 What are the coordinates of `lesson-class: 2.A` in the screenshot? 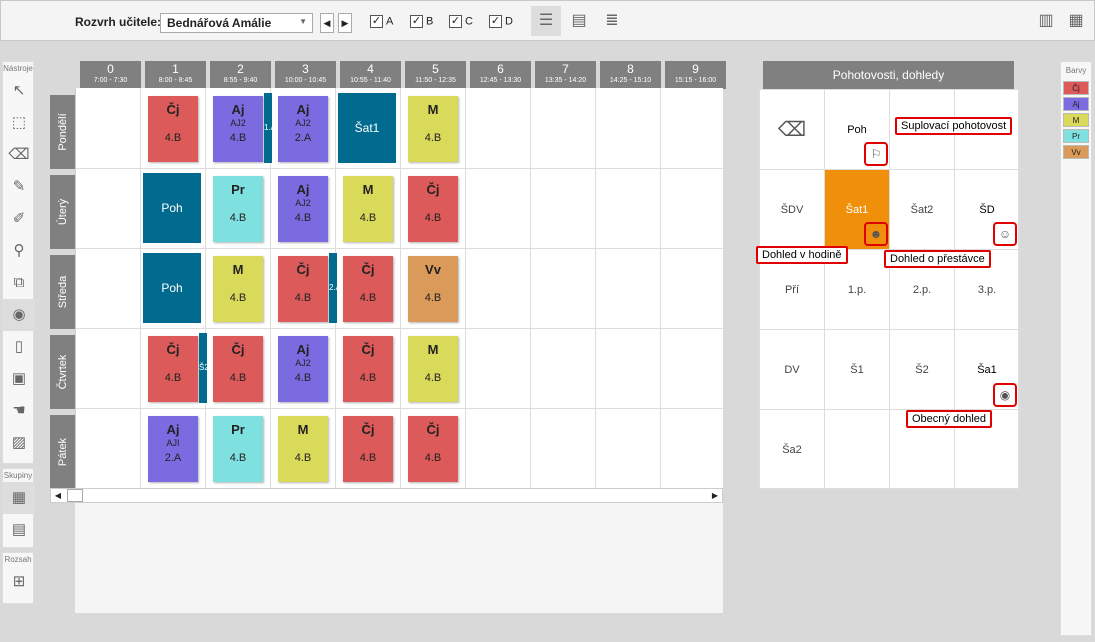 It's located at (173, 458).